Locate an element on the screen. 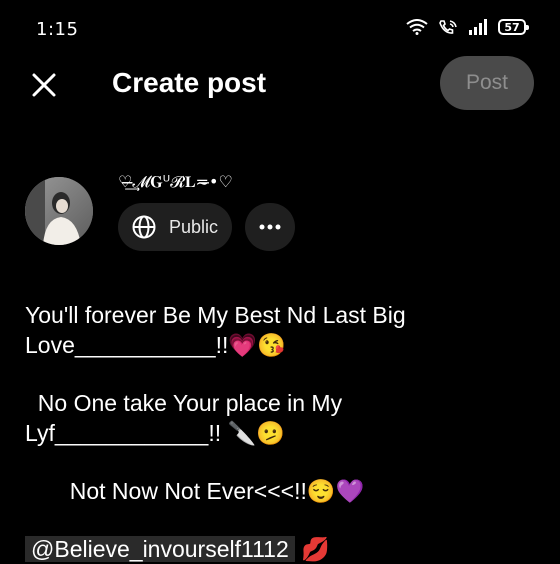  page-title: Create post is located at coordinates (189, 82).